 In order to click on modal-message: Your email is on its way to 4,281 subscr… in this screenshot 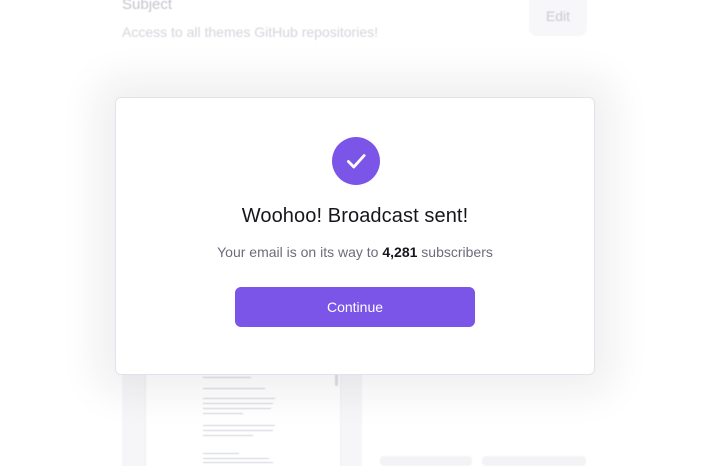, I will do `click(355, 252)`.